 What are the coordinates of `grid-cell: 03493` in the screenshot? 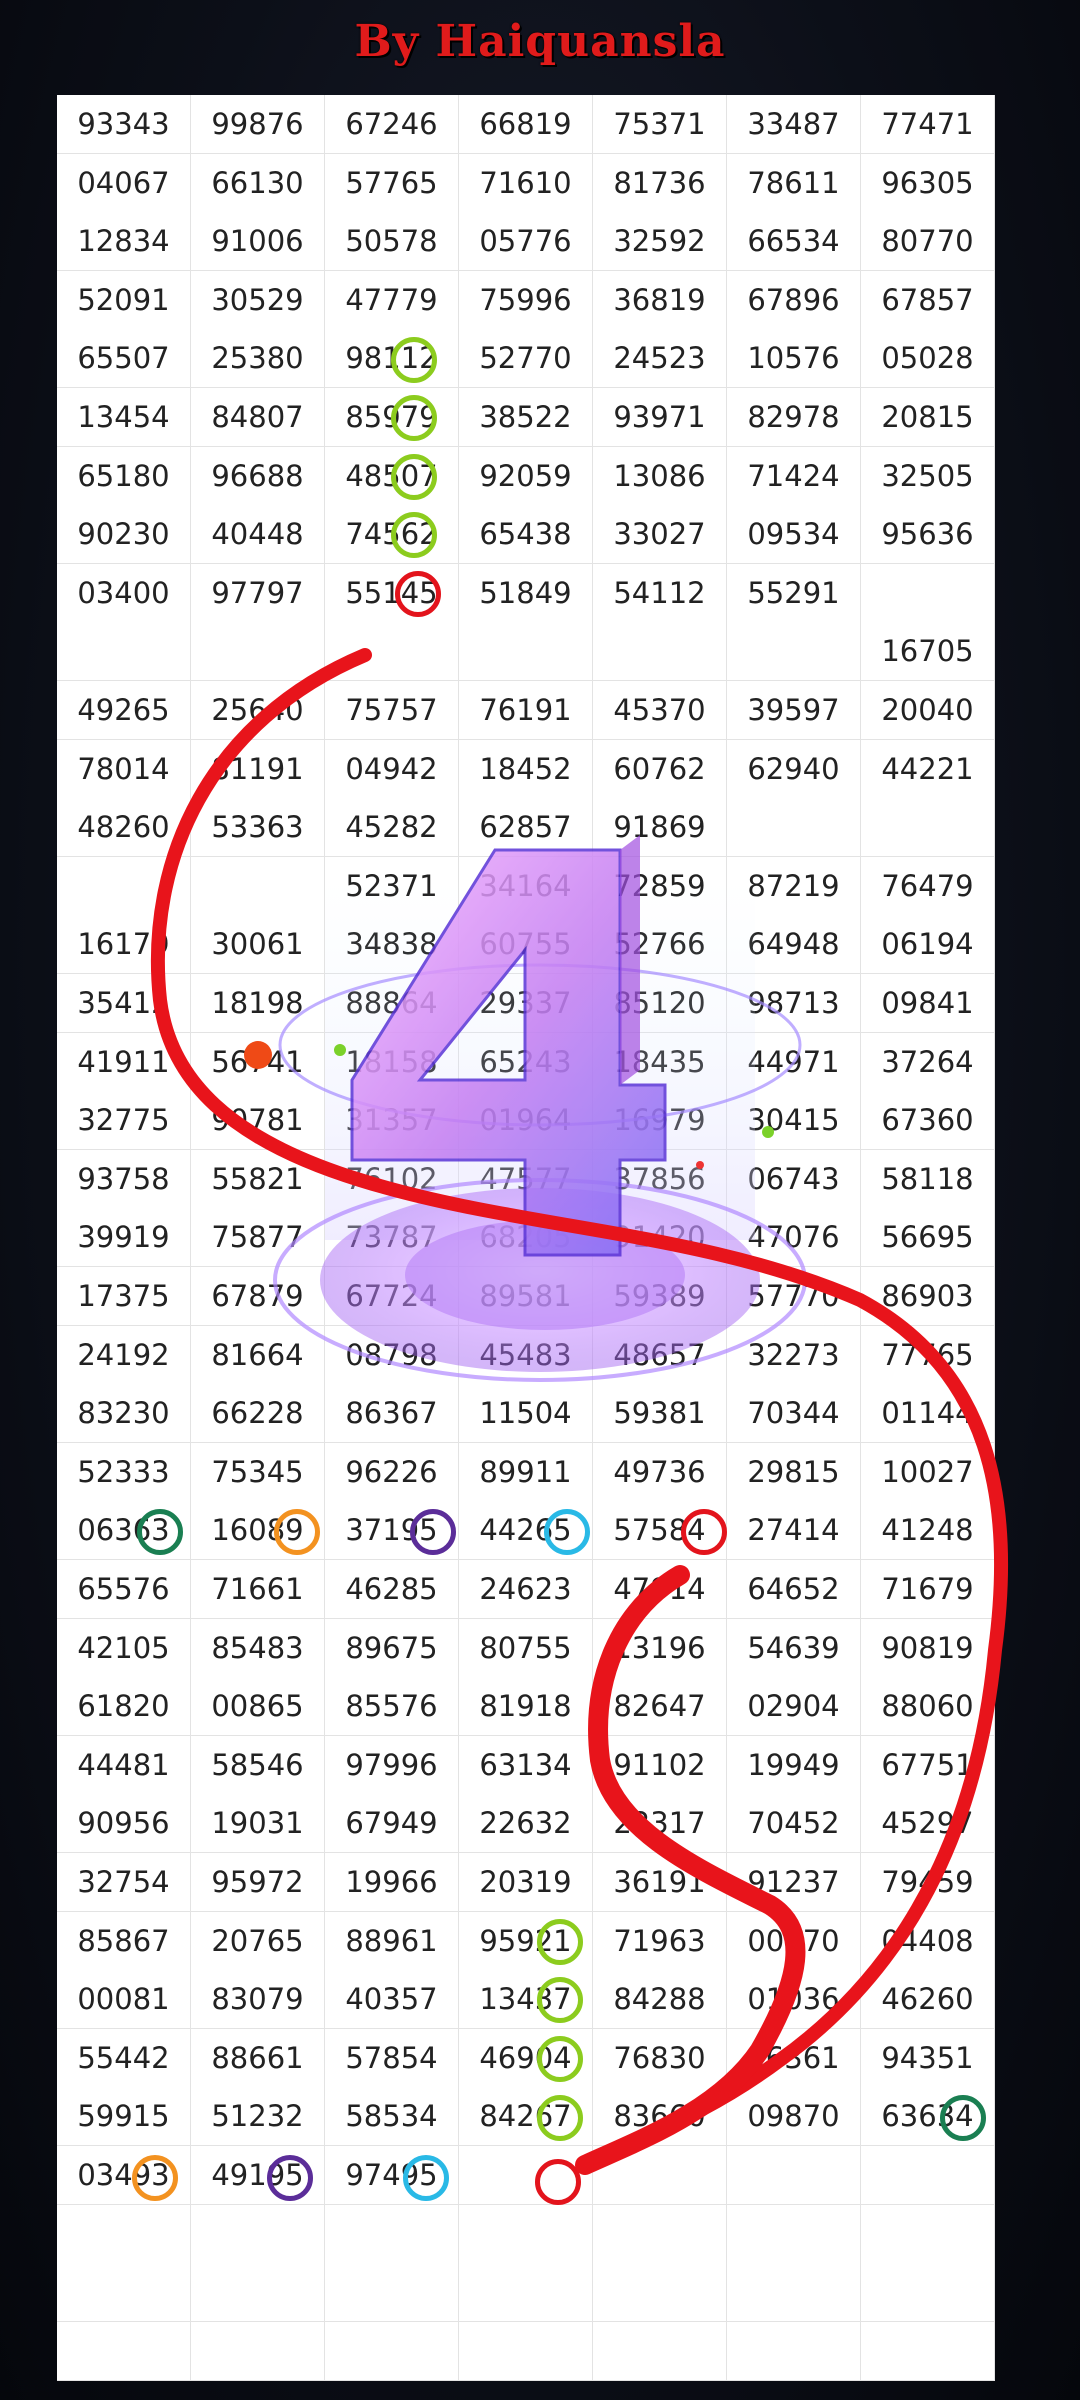 It's located at (124, 2175).